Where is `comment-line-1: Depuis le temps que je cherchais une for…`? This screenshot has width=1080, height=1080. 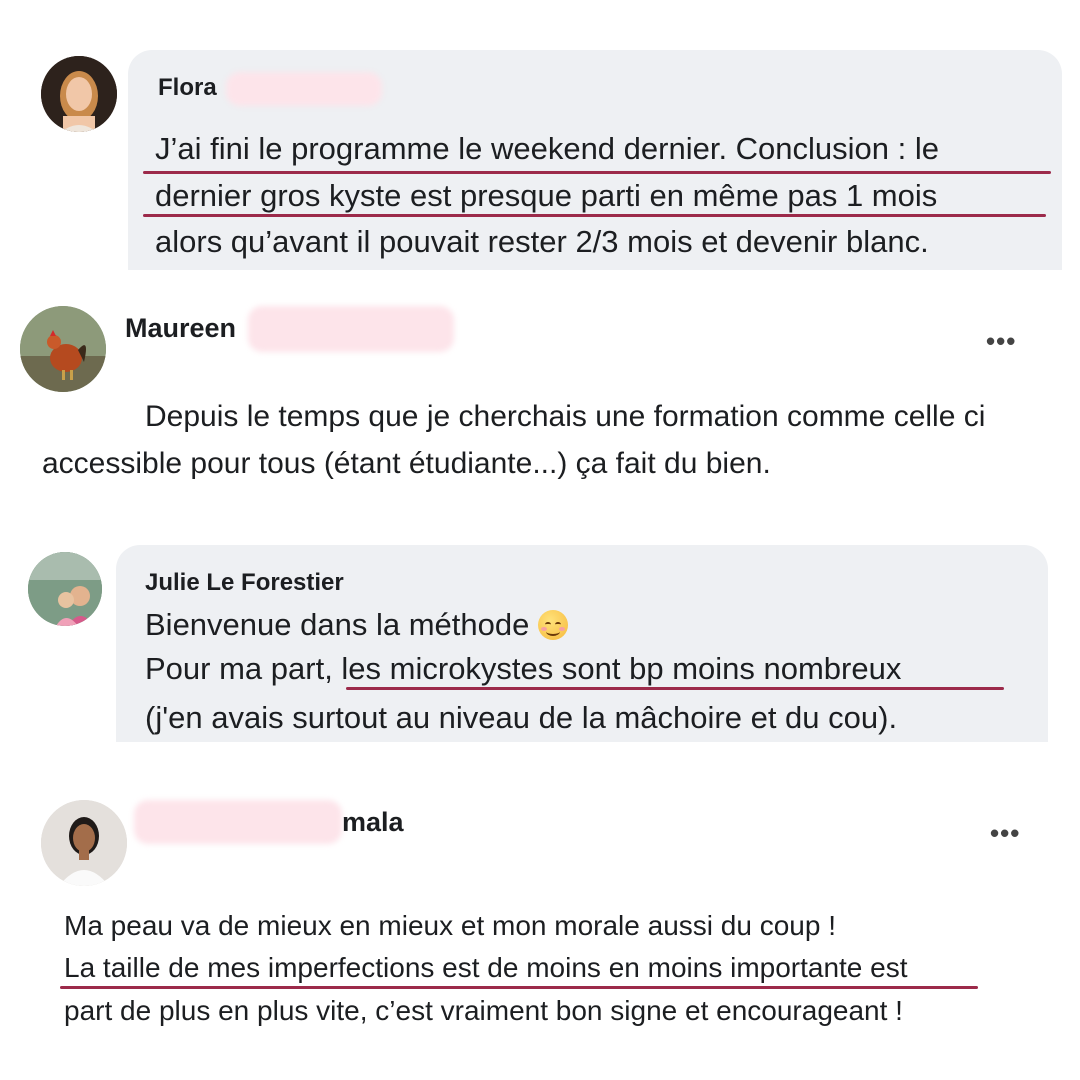
comment-line-1: Depuis le temps que je cherchais une for… is located at coordinates (565, 416).